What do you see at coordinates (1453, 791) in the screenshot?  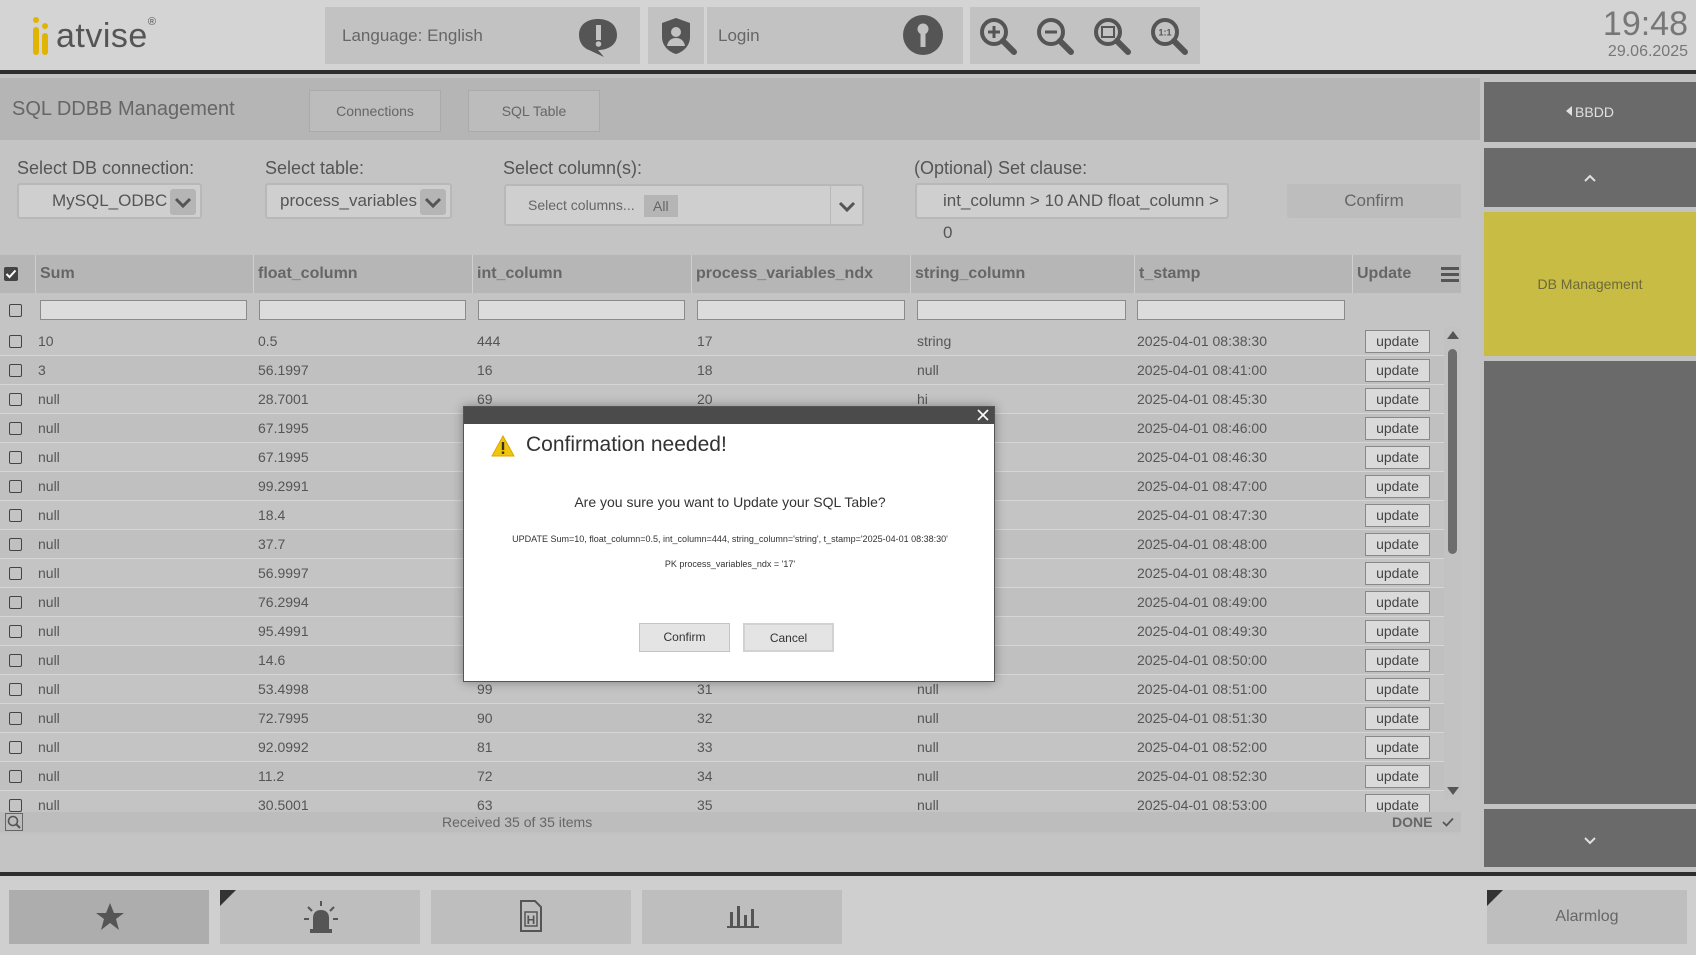 I see `scroll-down-icon` at bounding box center [1453, 791].